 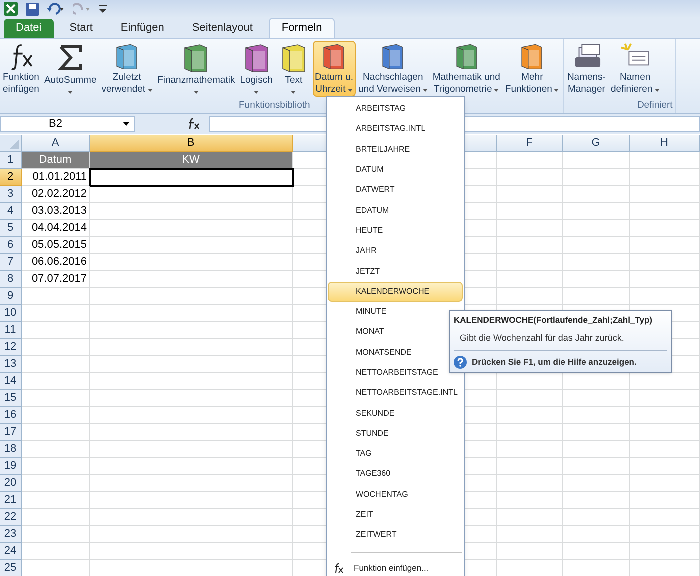 I want to click on table-cell: 03.03.2013, so click(x=56, y=211).